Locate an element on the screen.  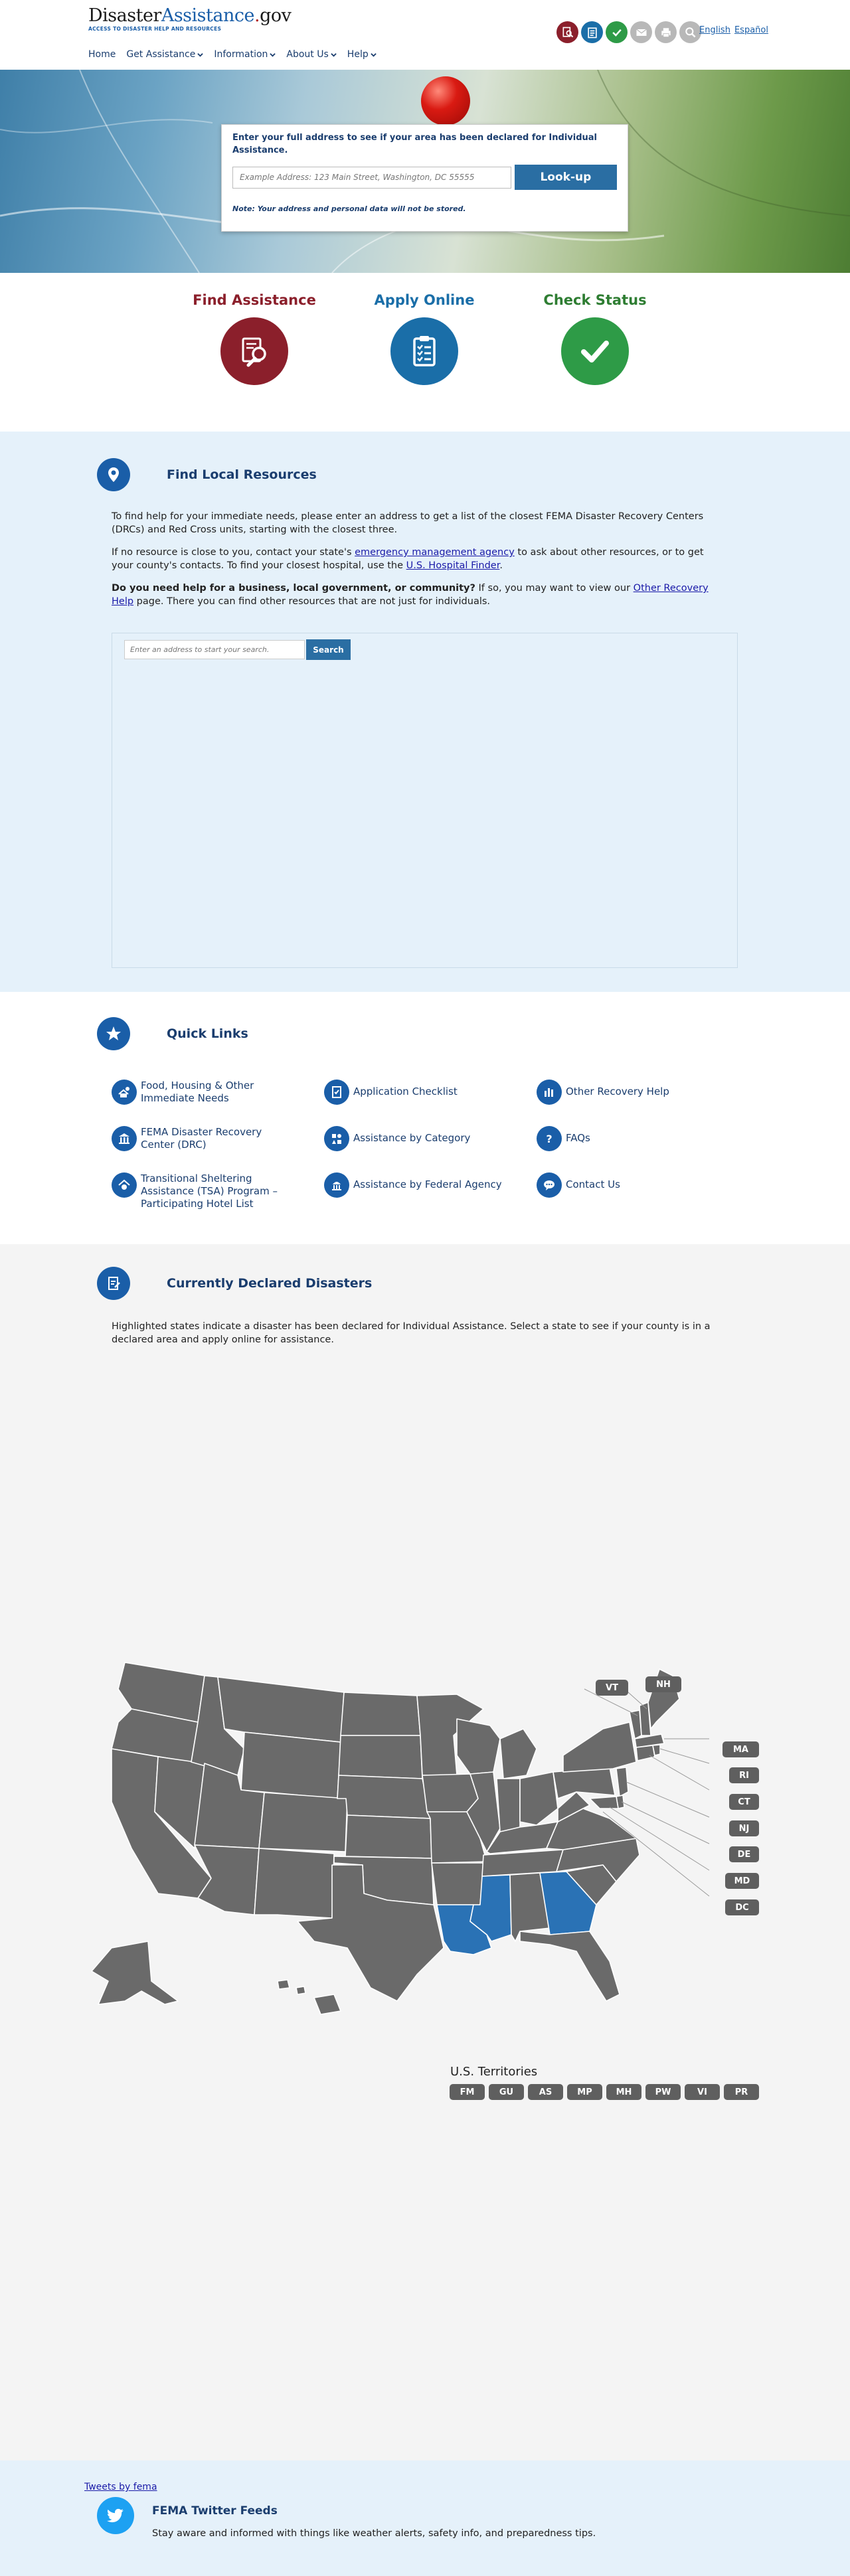
territory-badge-pw: PW is located at coordinates (663, 2092).